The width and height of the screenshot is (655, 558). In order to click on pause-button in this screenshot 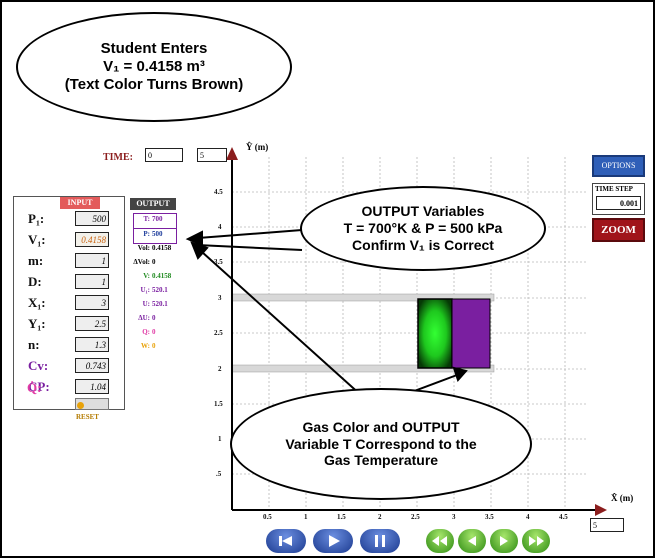, I will do `click(380, 541)`.